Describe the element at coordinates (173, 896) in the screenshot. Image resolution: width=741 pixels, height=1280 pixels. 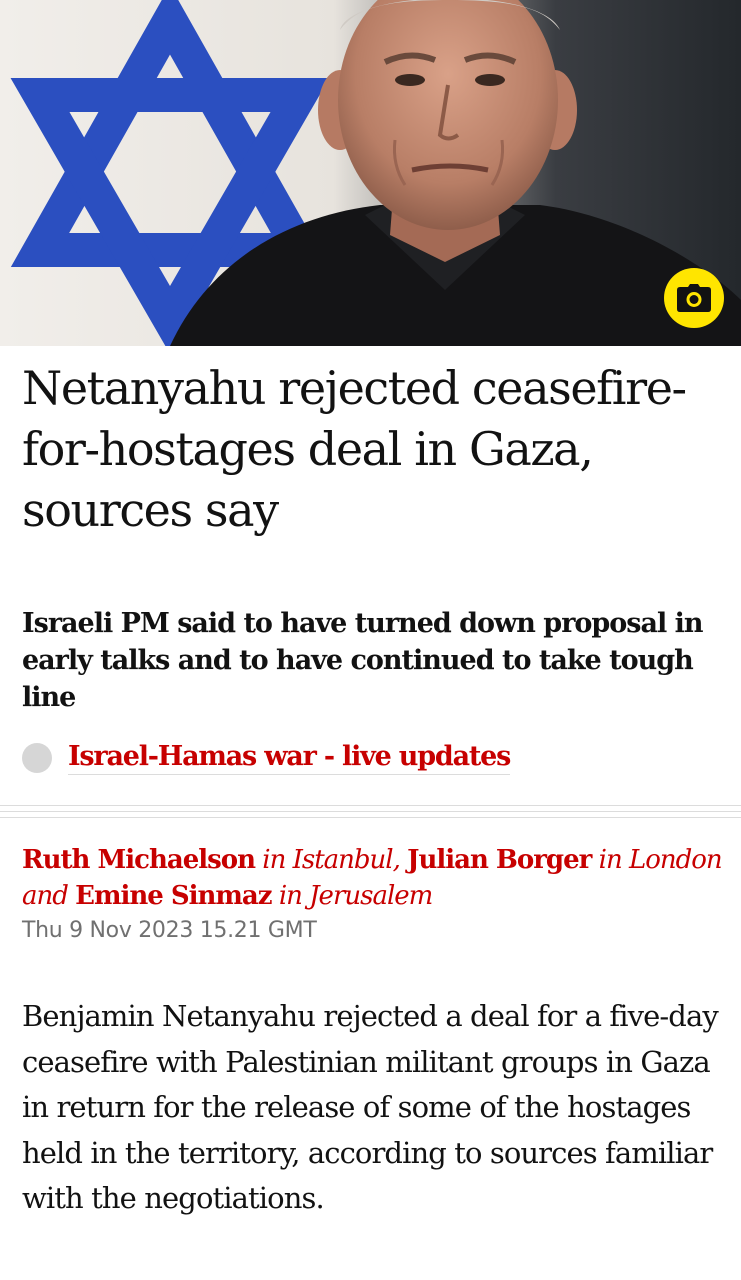
I see `author-link-emine-sinmaz: Emine Sinmaz` at that location.